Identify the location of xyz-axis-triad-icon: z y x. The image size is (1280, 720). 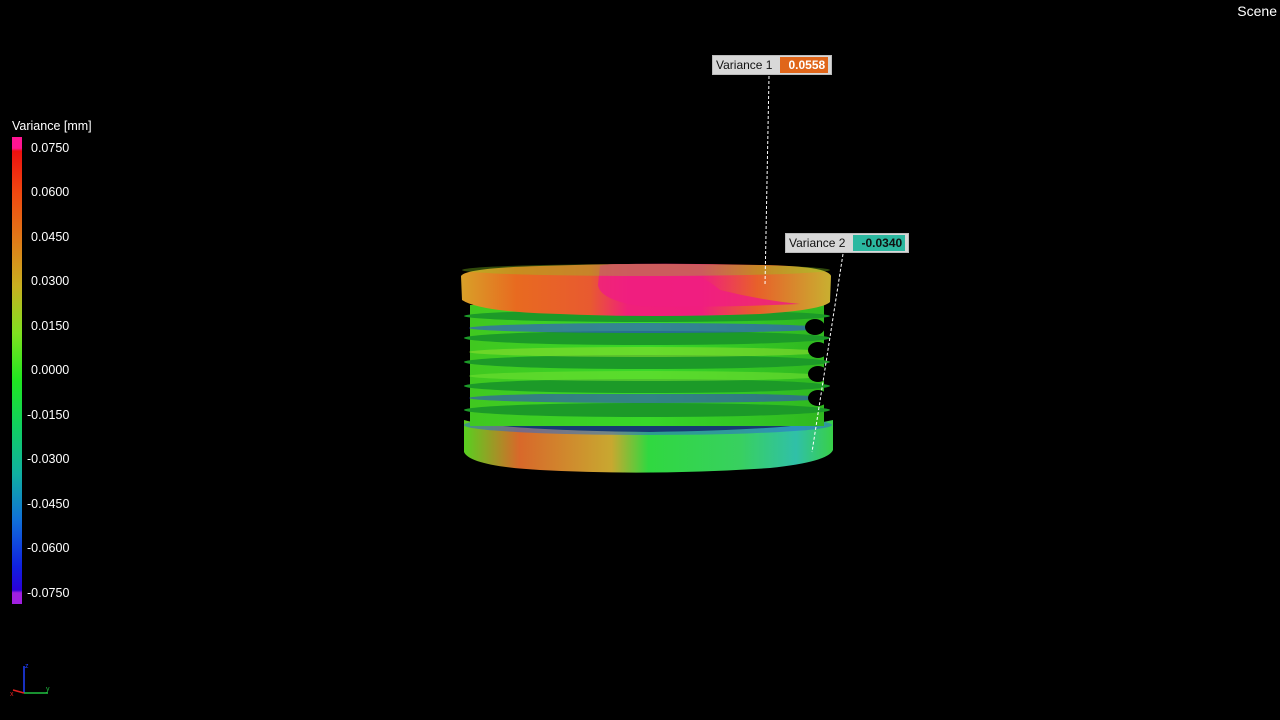
(30, 680).